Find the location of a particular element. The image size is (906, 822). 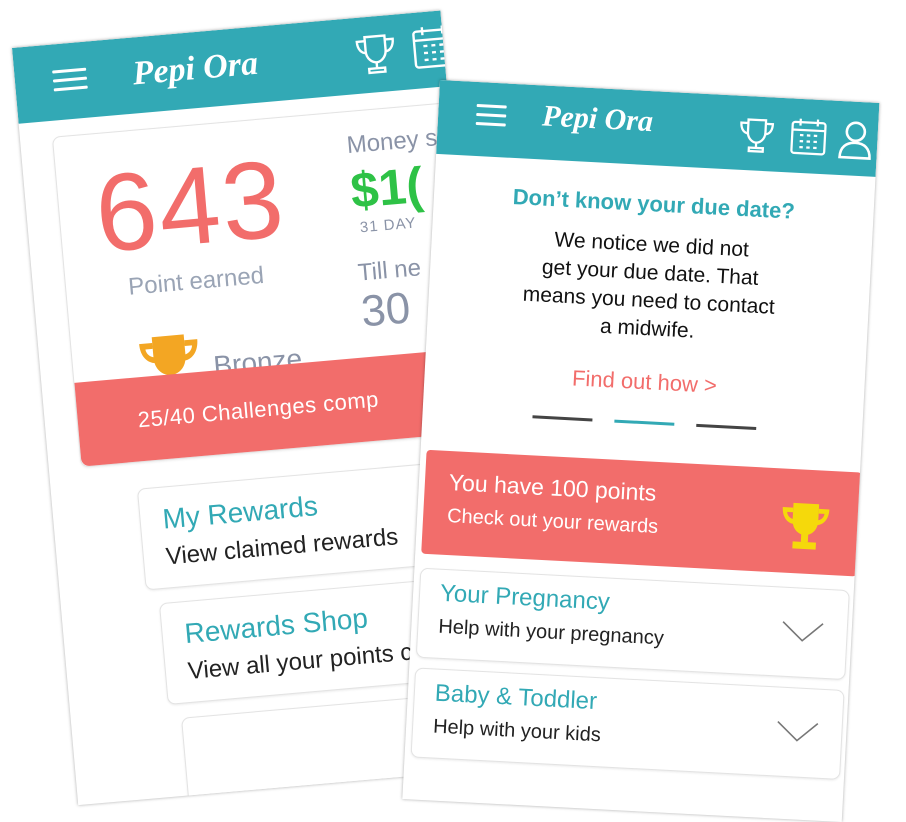

due-date-title: Don’t know your due date? is located at coordinates (654, 203).